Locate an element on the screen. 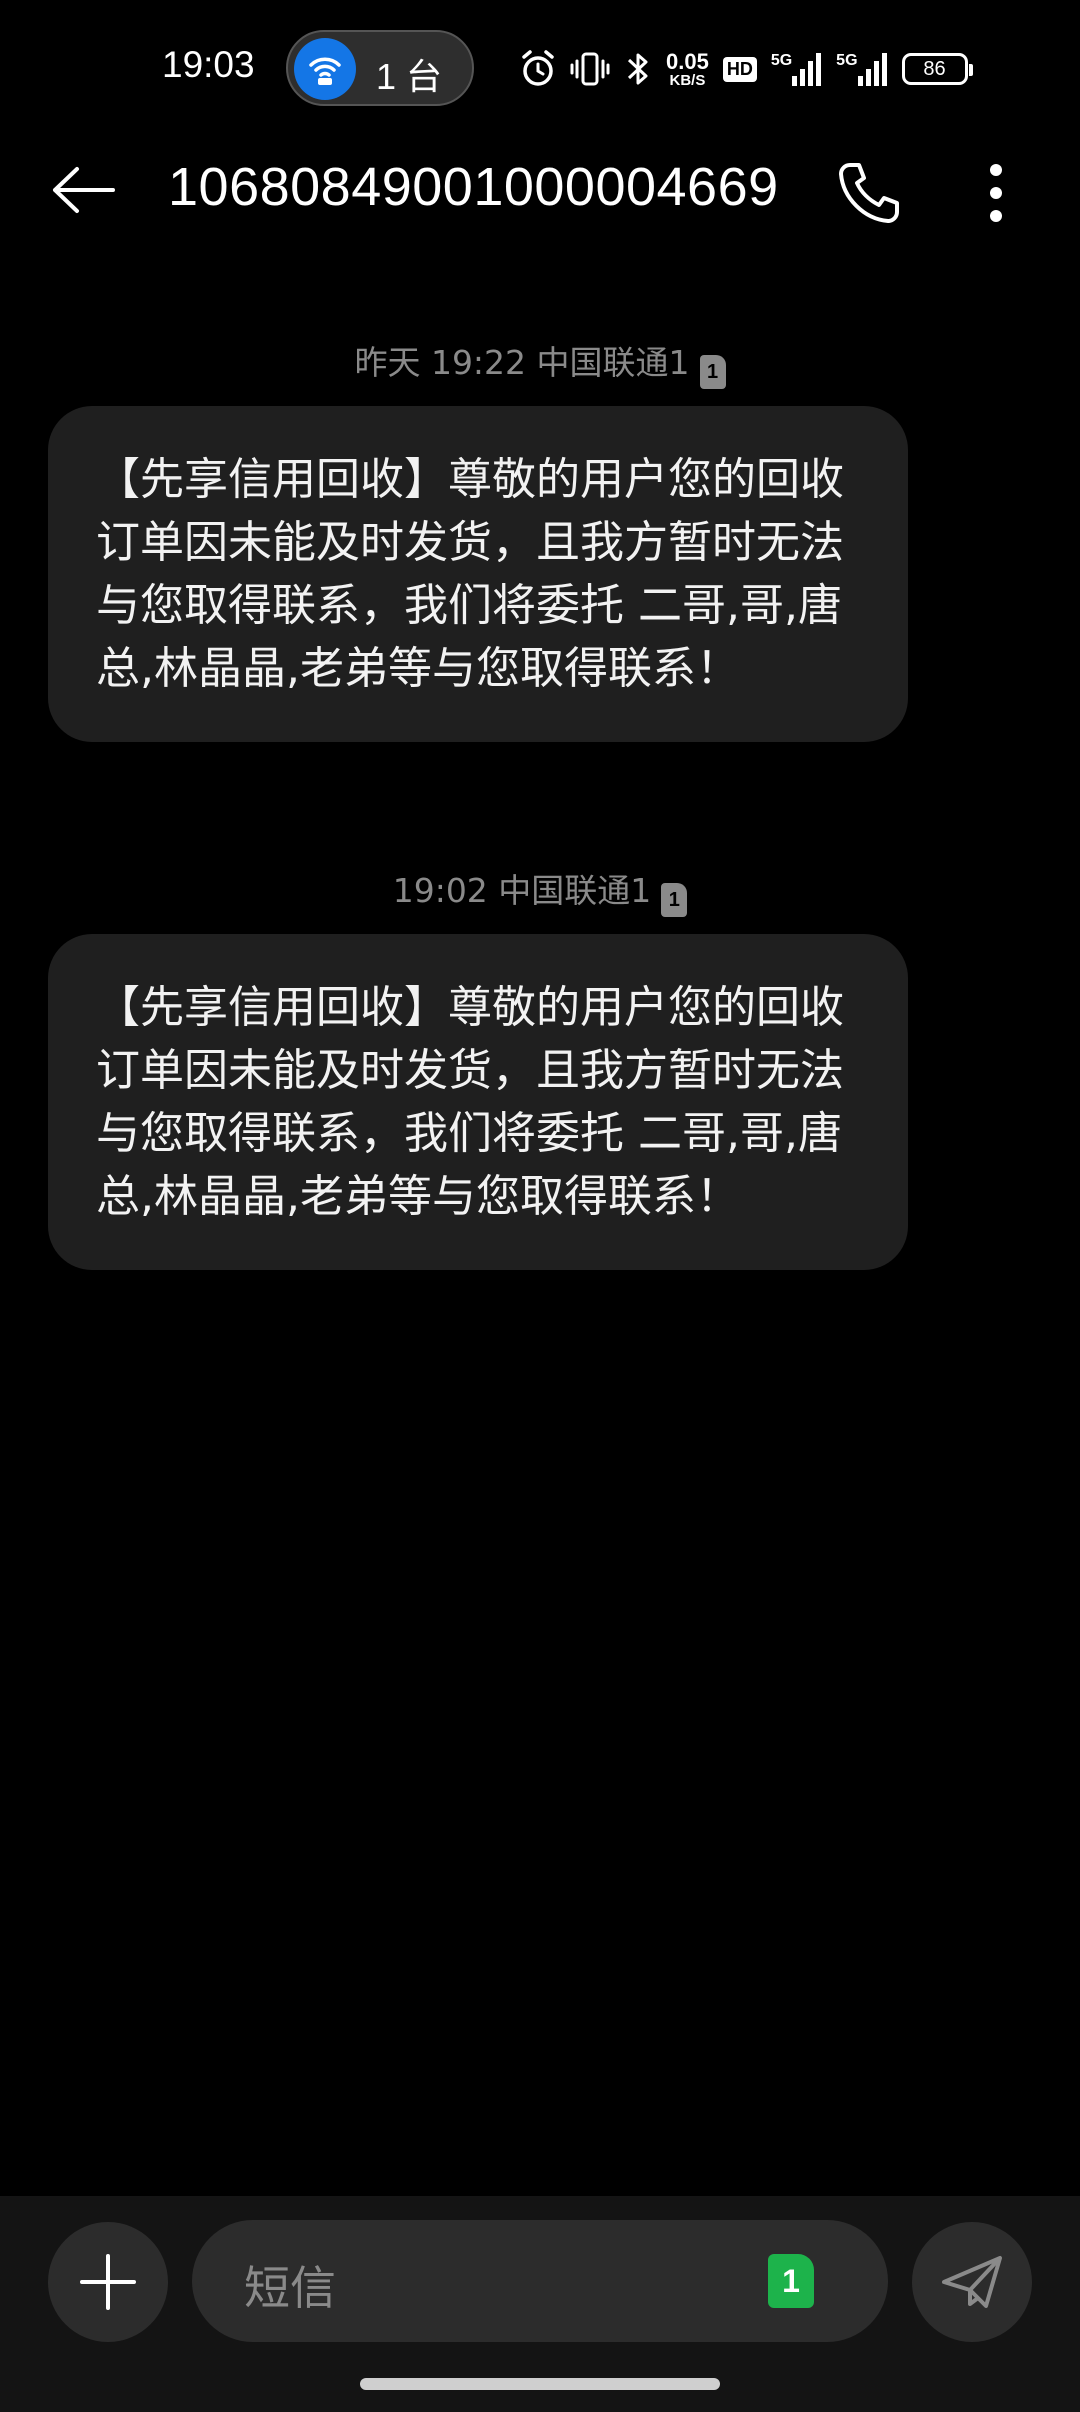 The width and height of the screenshot is (1080, 2412). message-timestamp: 昨天 19:22 中国联通1 1 is located at coordinates (540, 362).